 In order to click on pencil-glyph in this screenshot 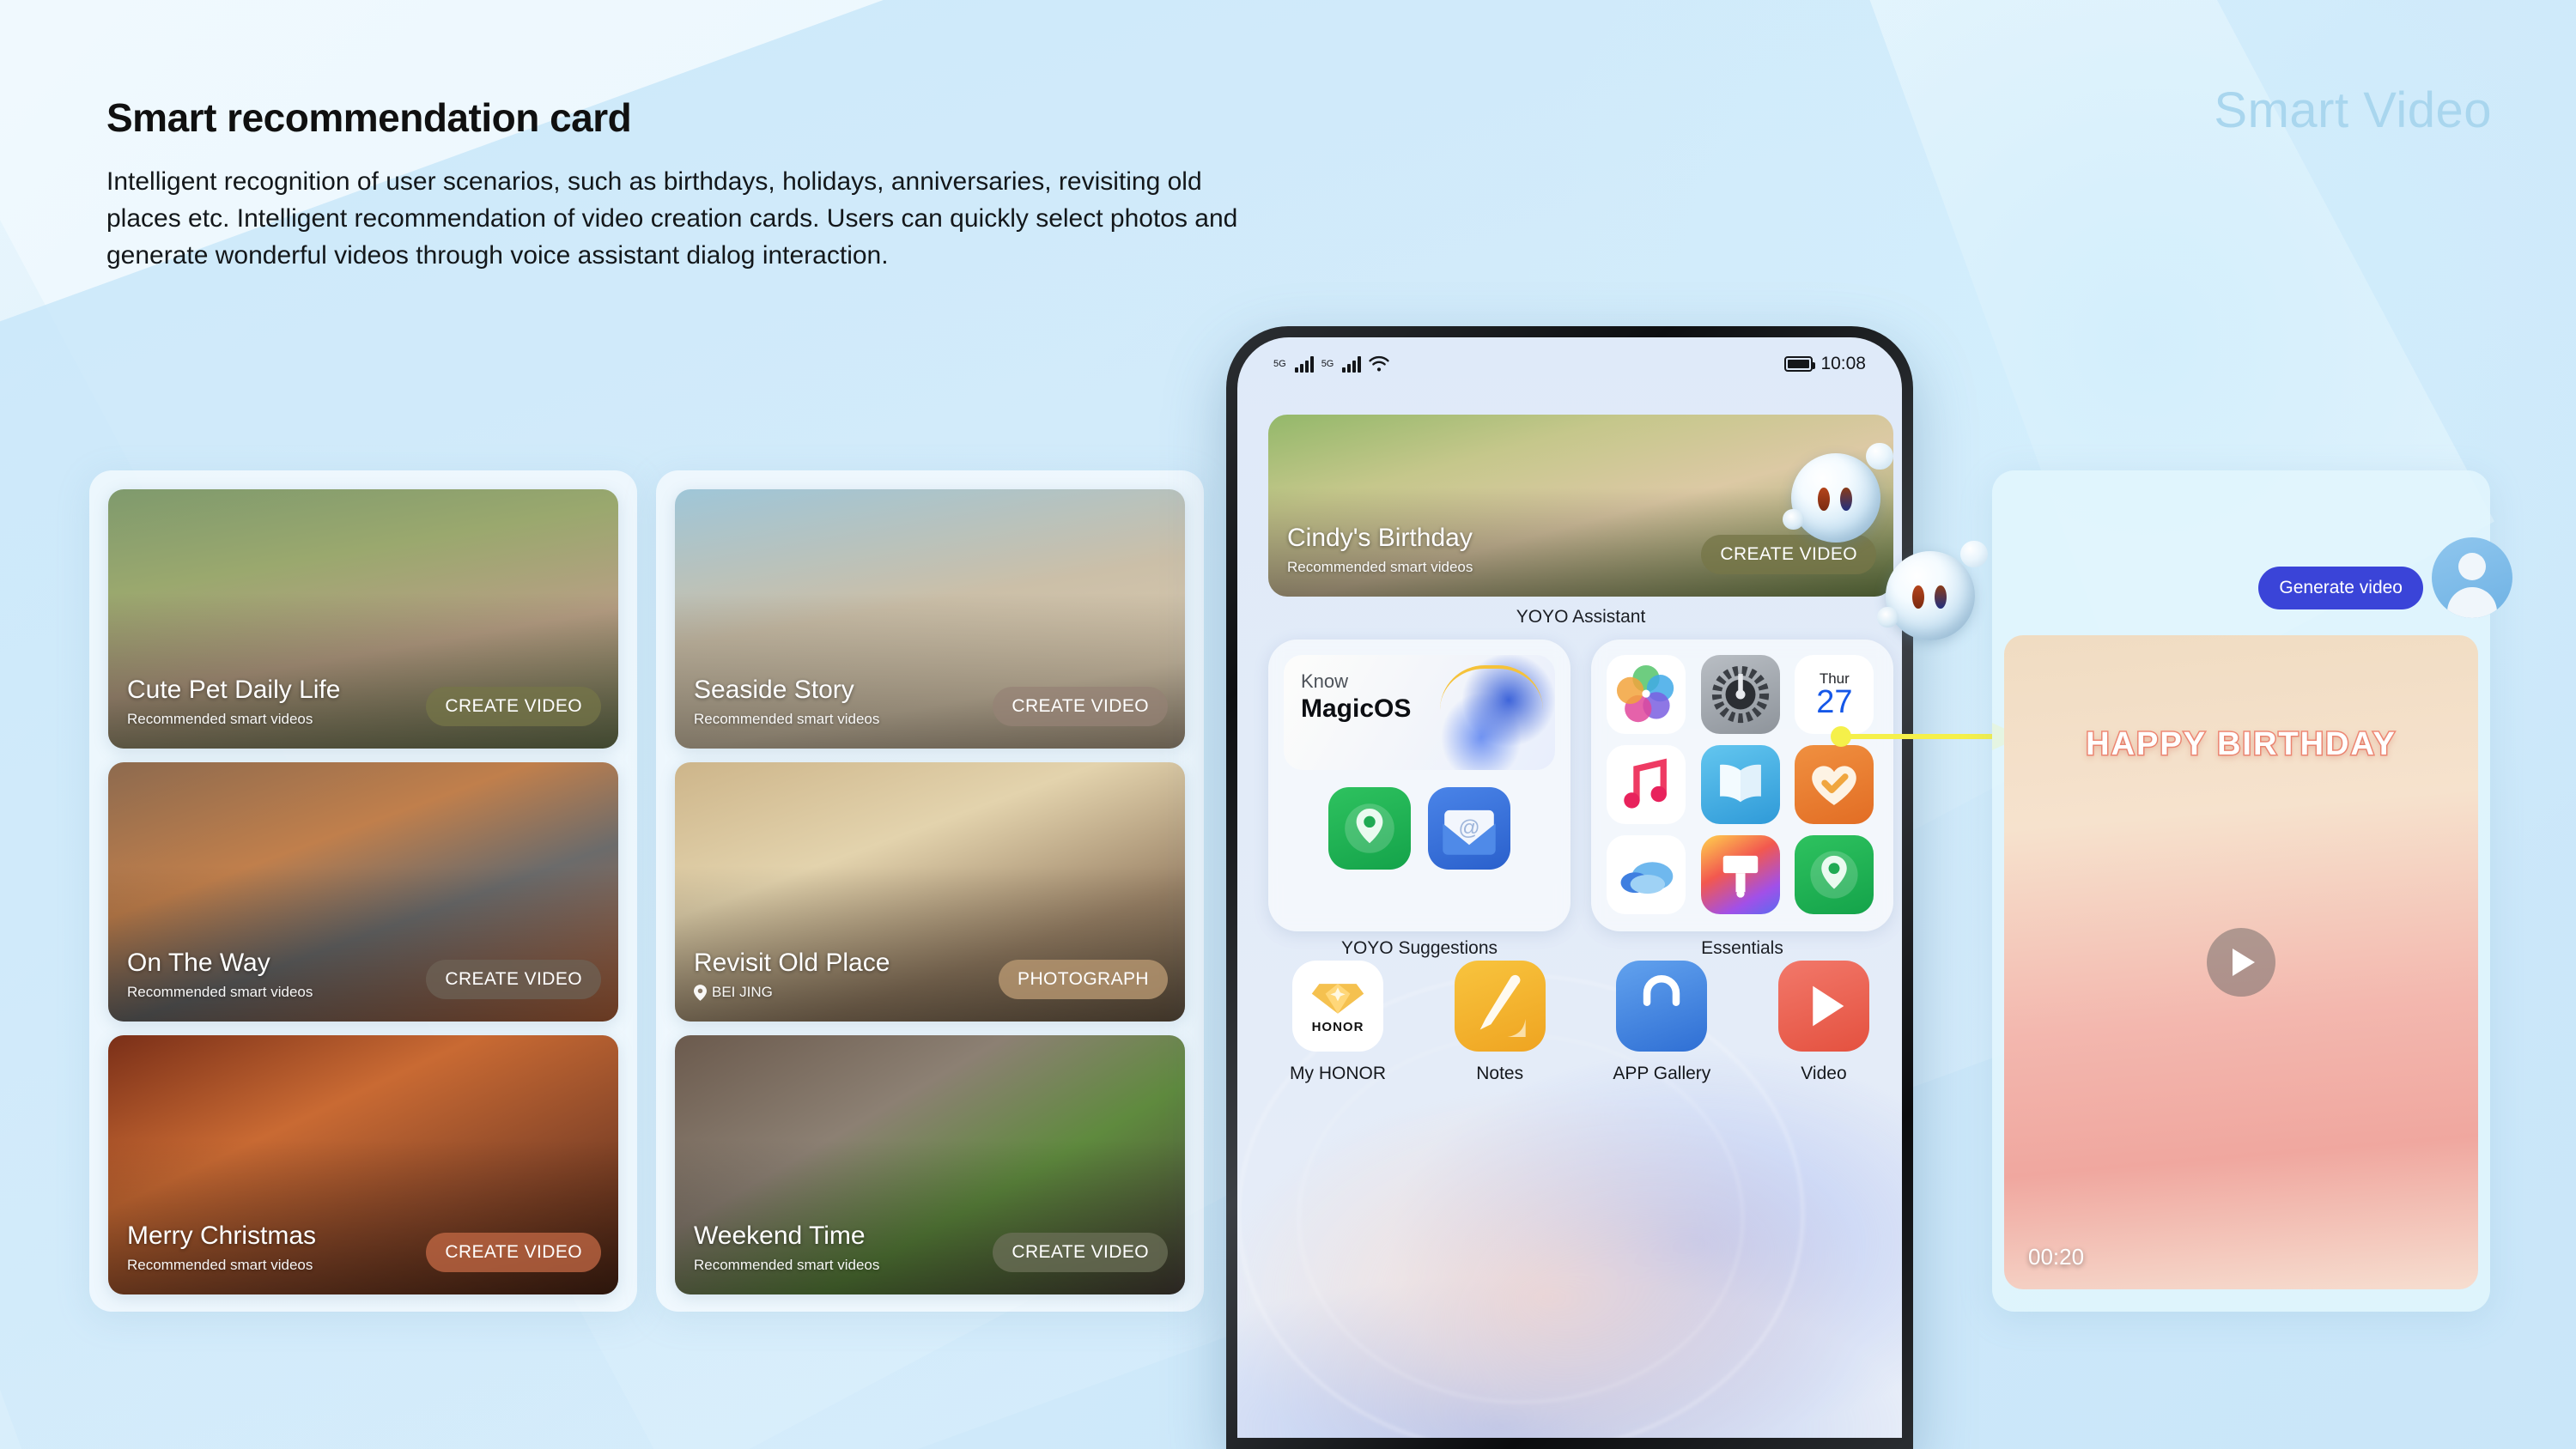, I will do `click(1502, 1006)`.